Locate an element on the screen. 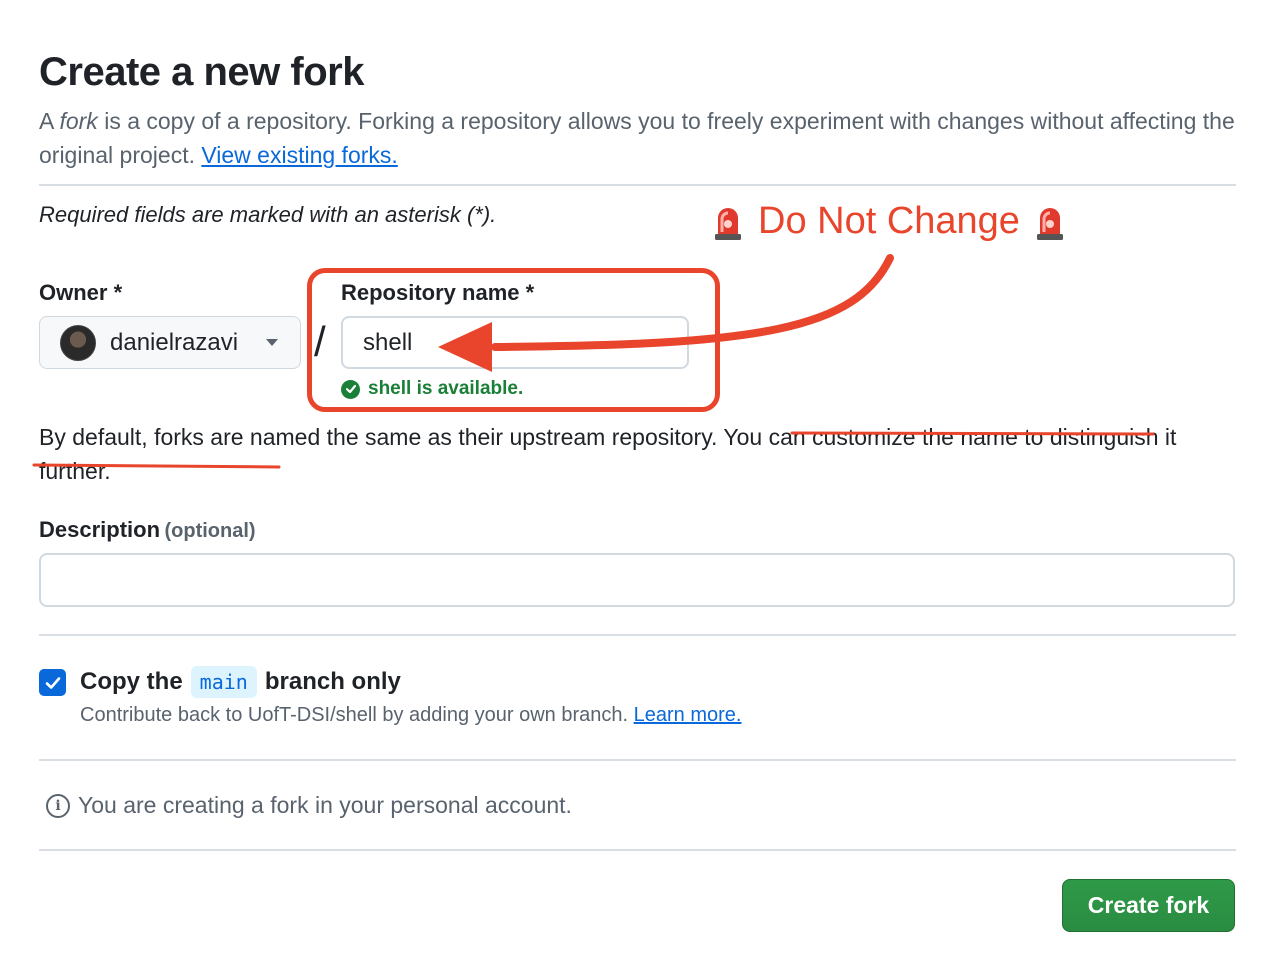  owner-label: Owner * is located at coordinates (81, 292).